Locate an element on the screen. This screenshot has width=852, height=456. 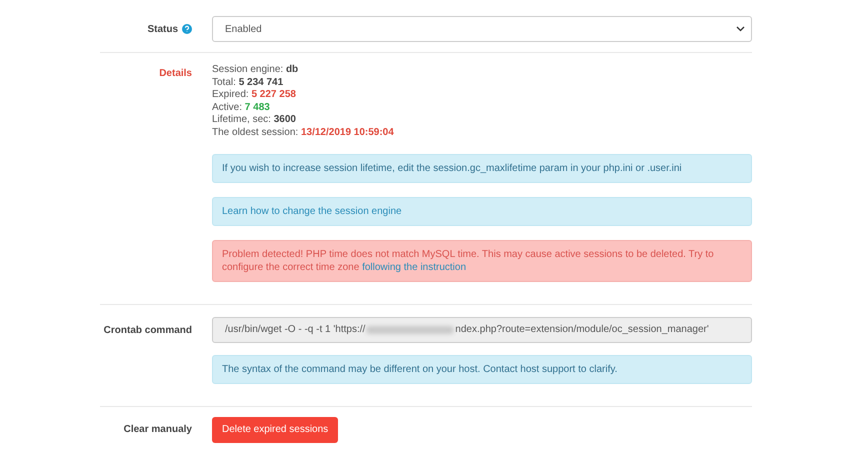
status-select: Enabled is located at coordinates (482, 29).